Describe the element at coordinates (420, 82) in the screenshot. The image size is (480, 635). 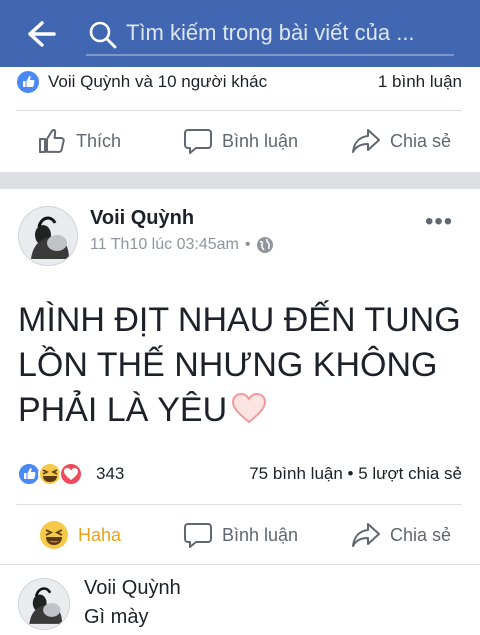
I see `comments-count: 1 bình luận` at that location.